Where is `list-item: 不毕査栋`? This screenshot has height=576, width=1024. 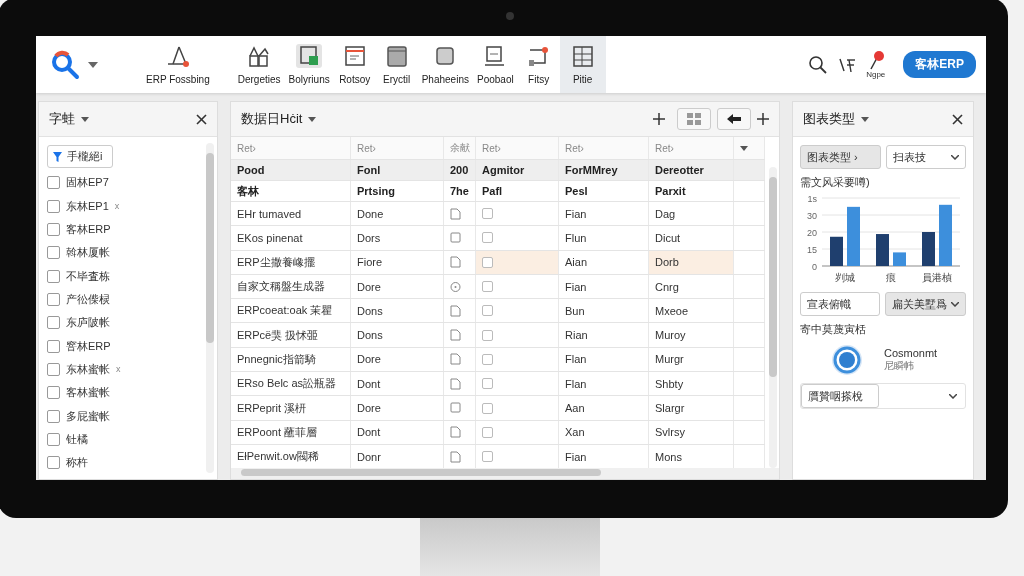 list-item: 不毕査栋 is located at coordinates (88, 276).